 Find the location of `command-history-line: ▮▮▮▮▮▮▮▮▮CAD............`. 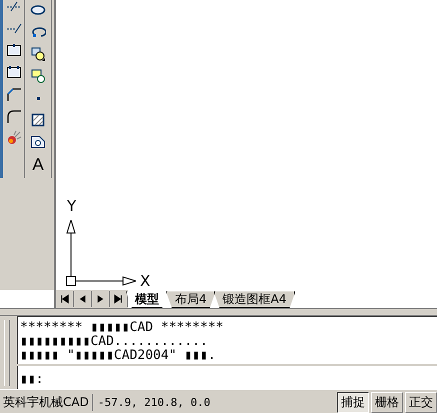

command-history-line: ▮▮▮▮▮▮▮▮▮CAD............ is located at coordinates (114, 342).